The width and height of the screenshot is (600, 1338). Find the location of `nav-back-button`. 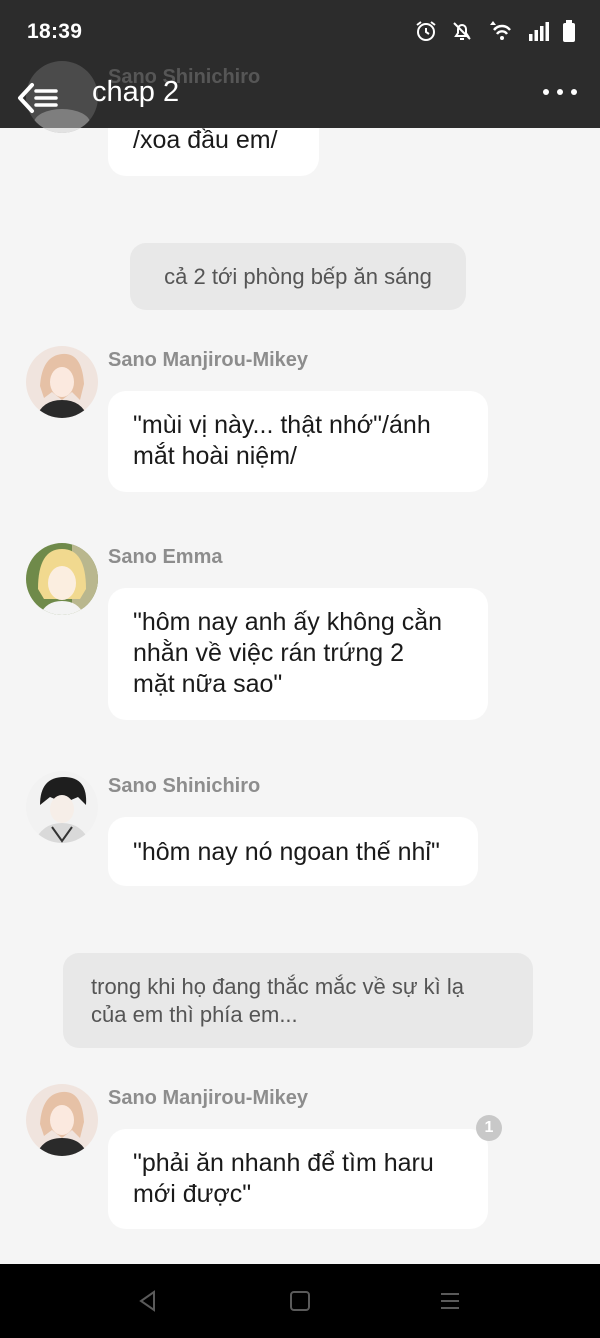

nav-back-button is located at coordinates (148, 1301).